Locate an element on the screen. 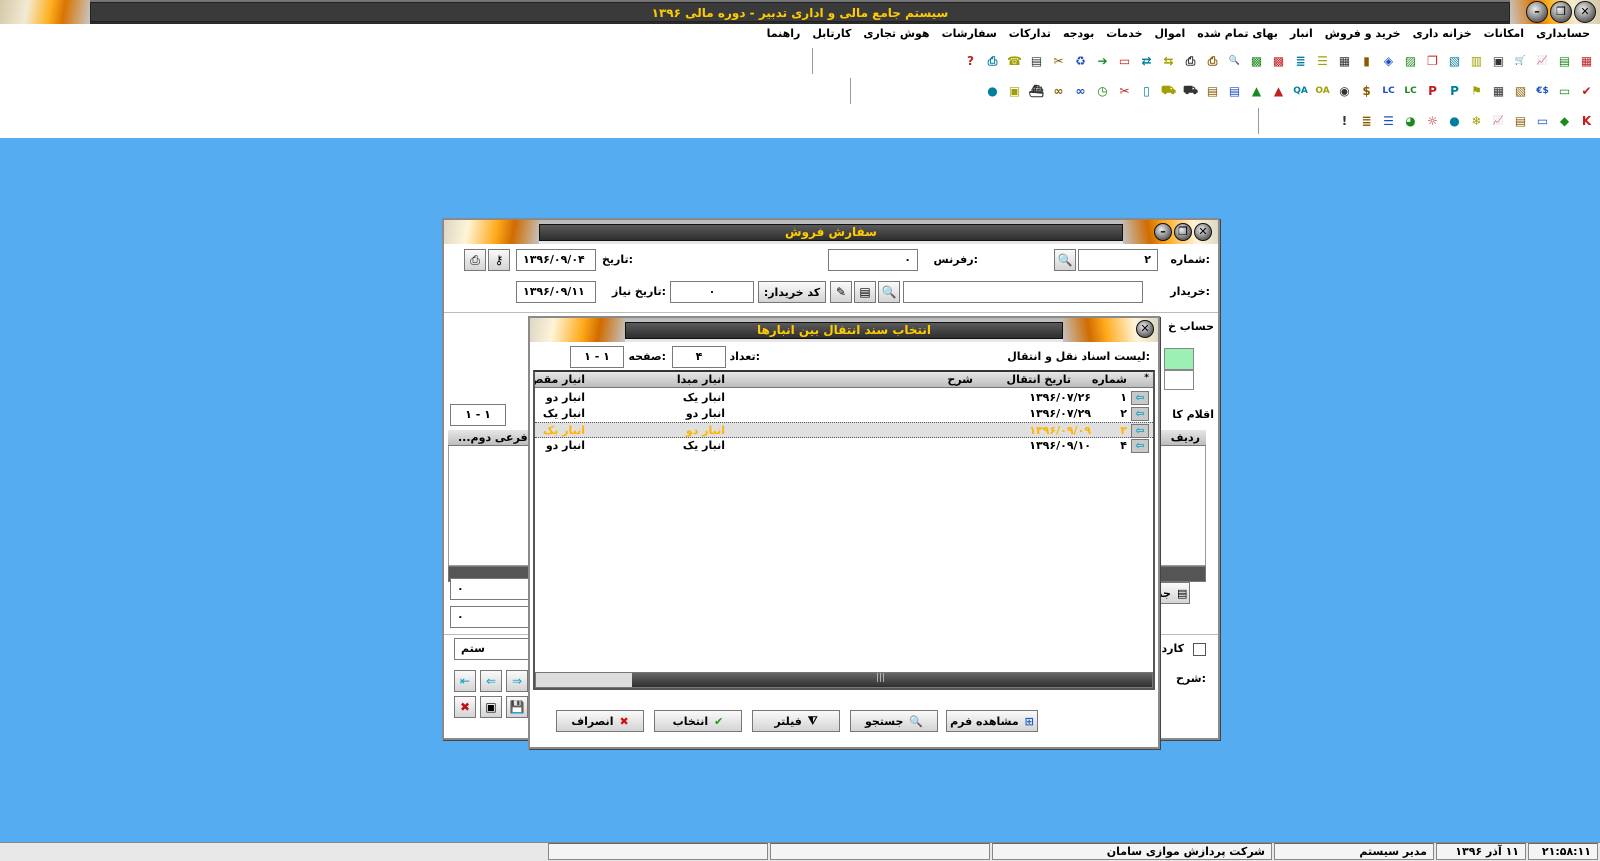 Image resolution: width=1600 pixels, height=861 pixels. clock-icon: ◷ is located at coordinates (1102, 91).